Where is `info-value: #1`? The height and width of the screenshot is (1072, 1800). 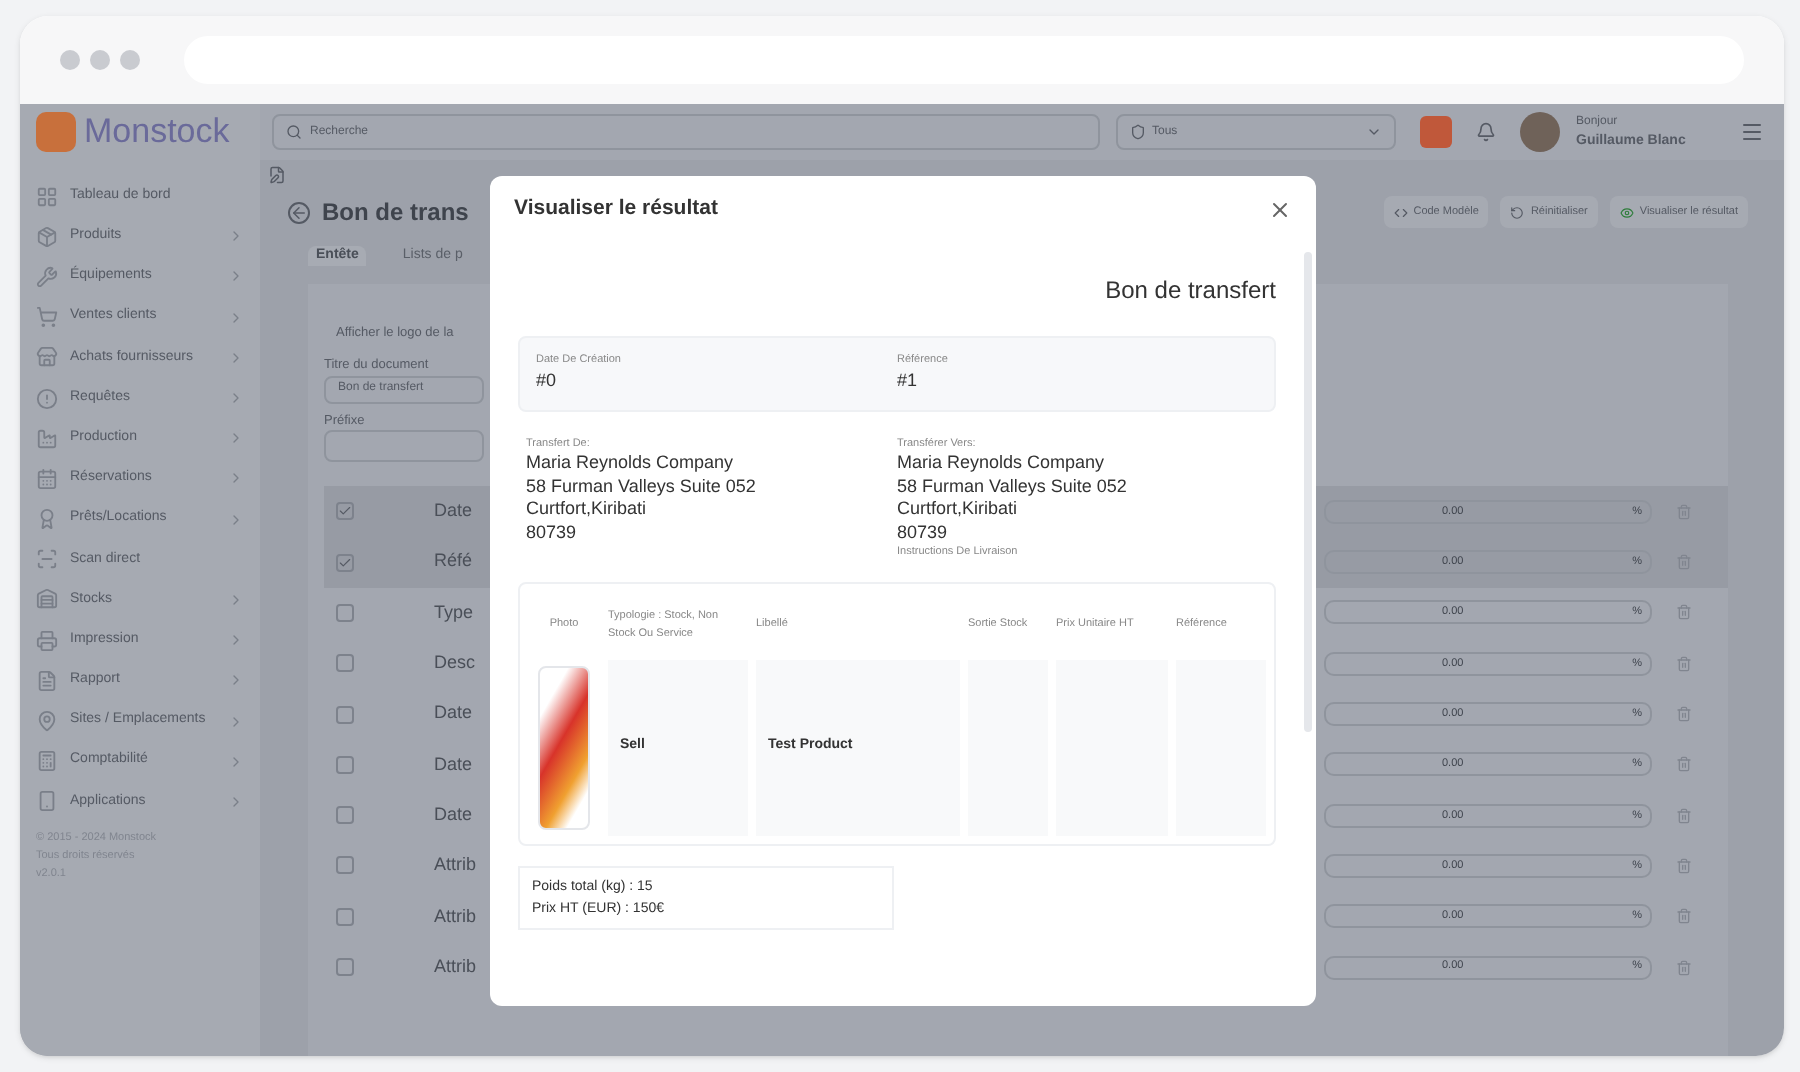 info-value: #1 is located at coordinates (908, 381).